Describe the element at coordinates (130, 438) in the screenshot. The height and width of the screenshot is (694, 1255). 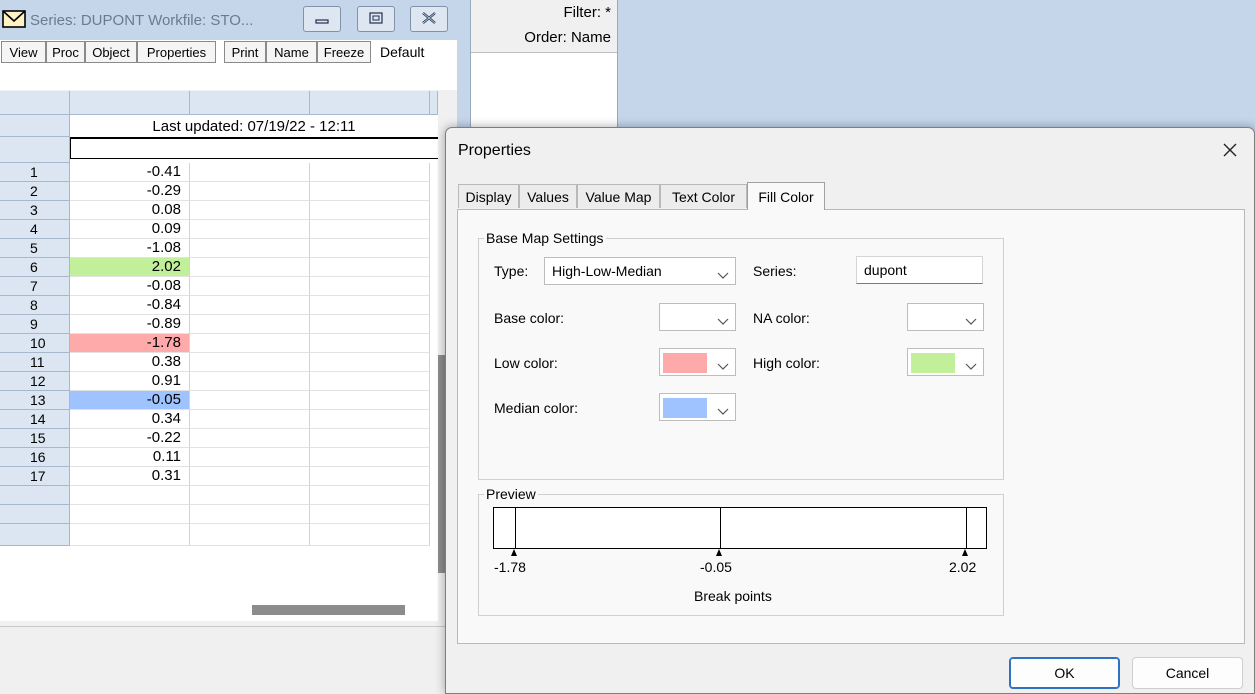
I see `value-cell: -0.22` at that location.